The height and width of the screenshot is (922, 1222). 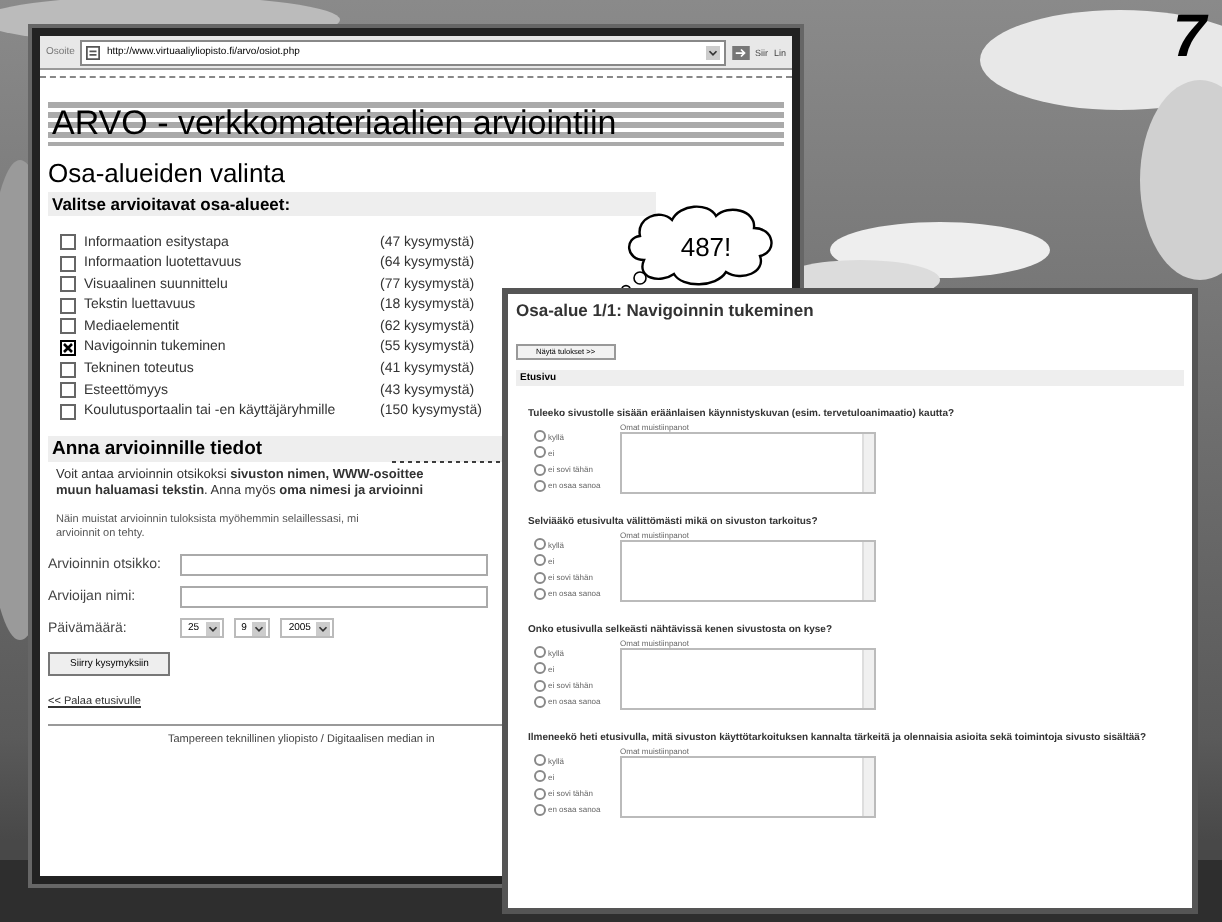 What do you see at coordinates (168, 173) in the screenshot?
I see `page-heading: Osa-alueiden valinta` at bounding box center [168, 173].